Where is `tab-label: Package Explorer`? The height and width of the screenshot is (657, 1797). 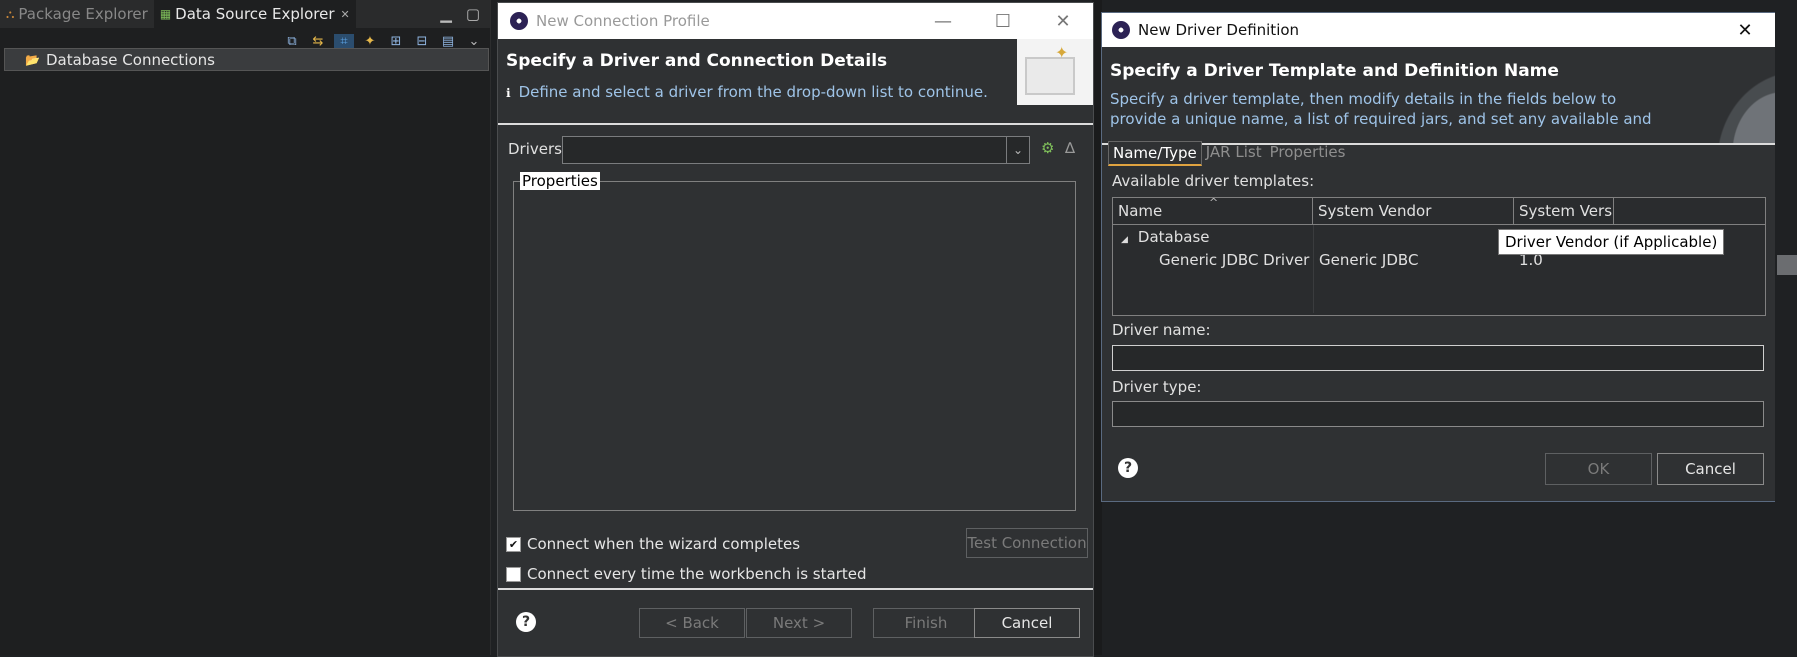
tab-label: Package Explorer is located at coordinates (83, 14).